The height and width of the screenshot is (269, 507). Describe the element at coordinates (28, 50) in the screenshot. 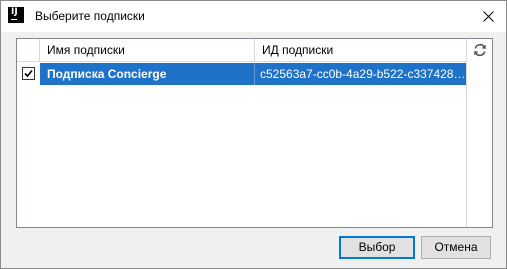

I see `column-header-checkbox` at that location.